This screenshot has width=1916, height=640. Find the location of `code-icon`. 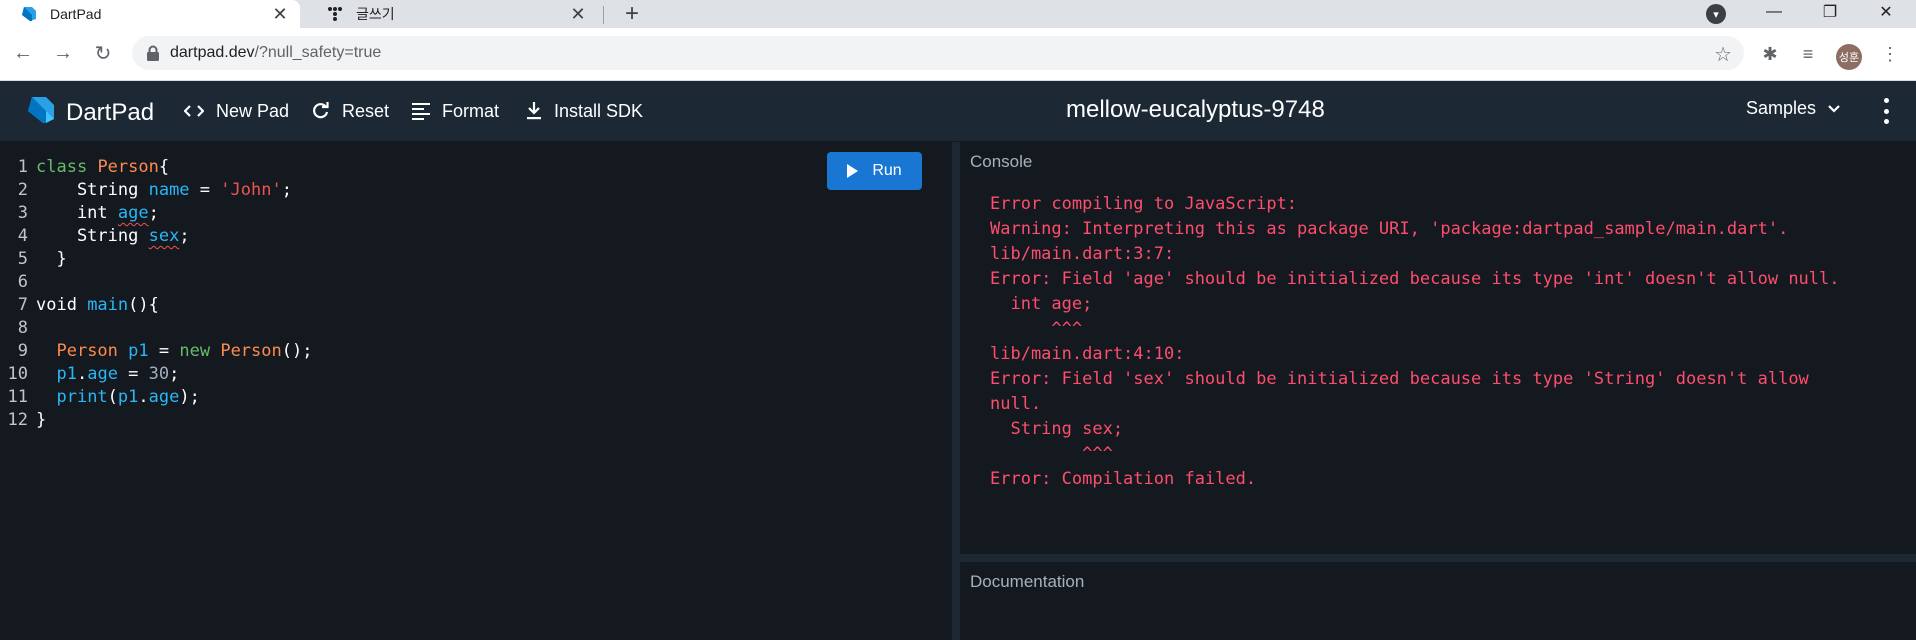

code-icon is located at coordinates (194, 111).